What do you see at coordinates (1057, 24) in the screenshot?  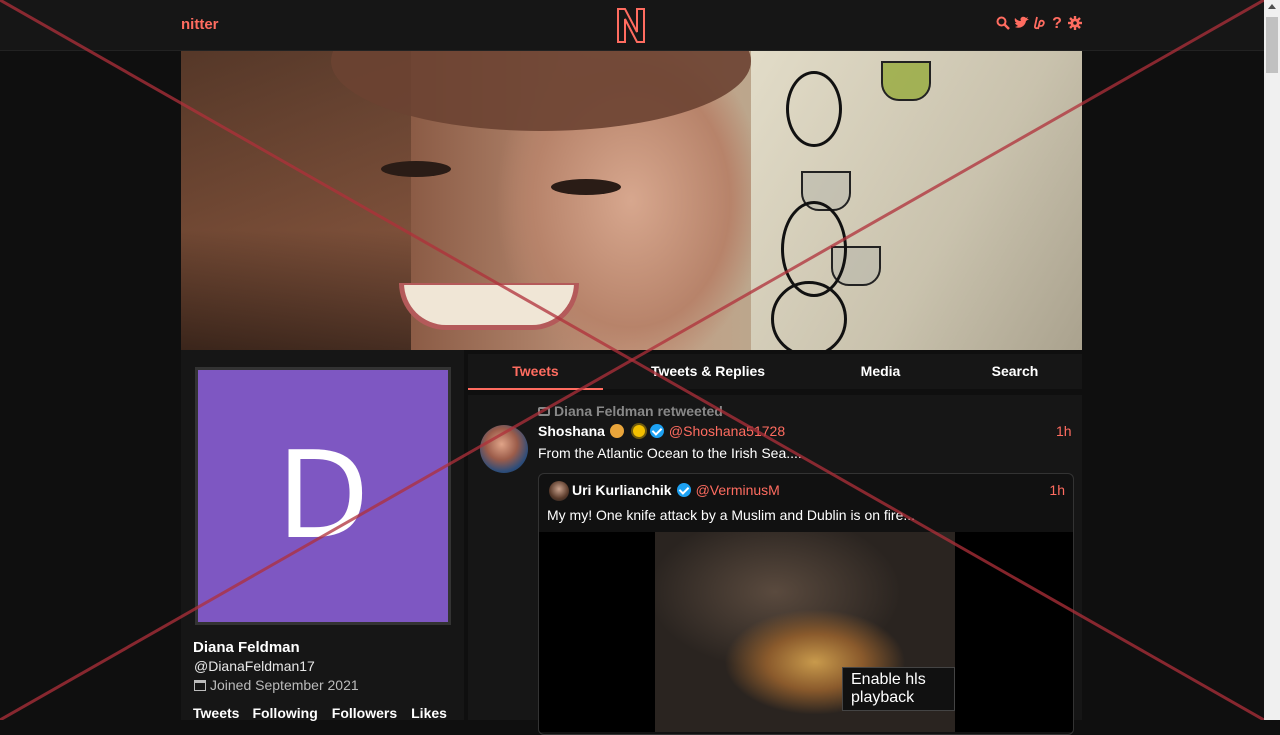 I see `help-icon: ?` at bounding box center [1057, 24].